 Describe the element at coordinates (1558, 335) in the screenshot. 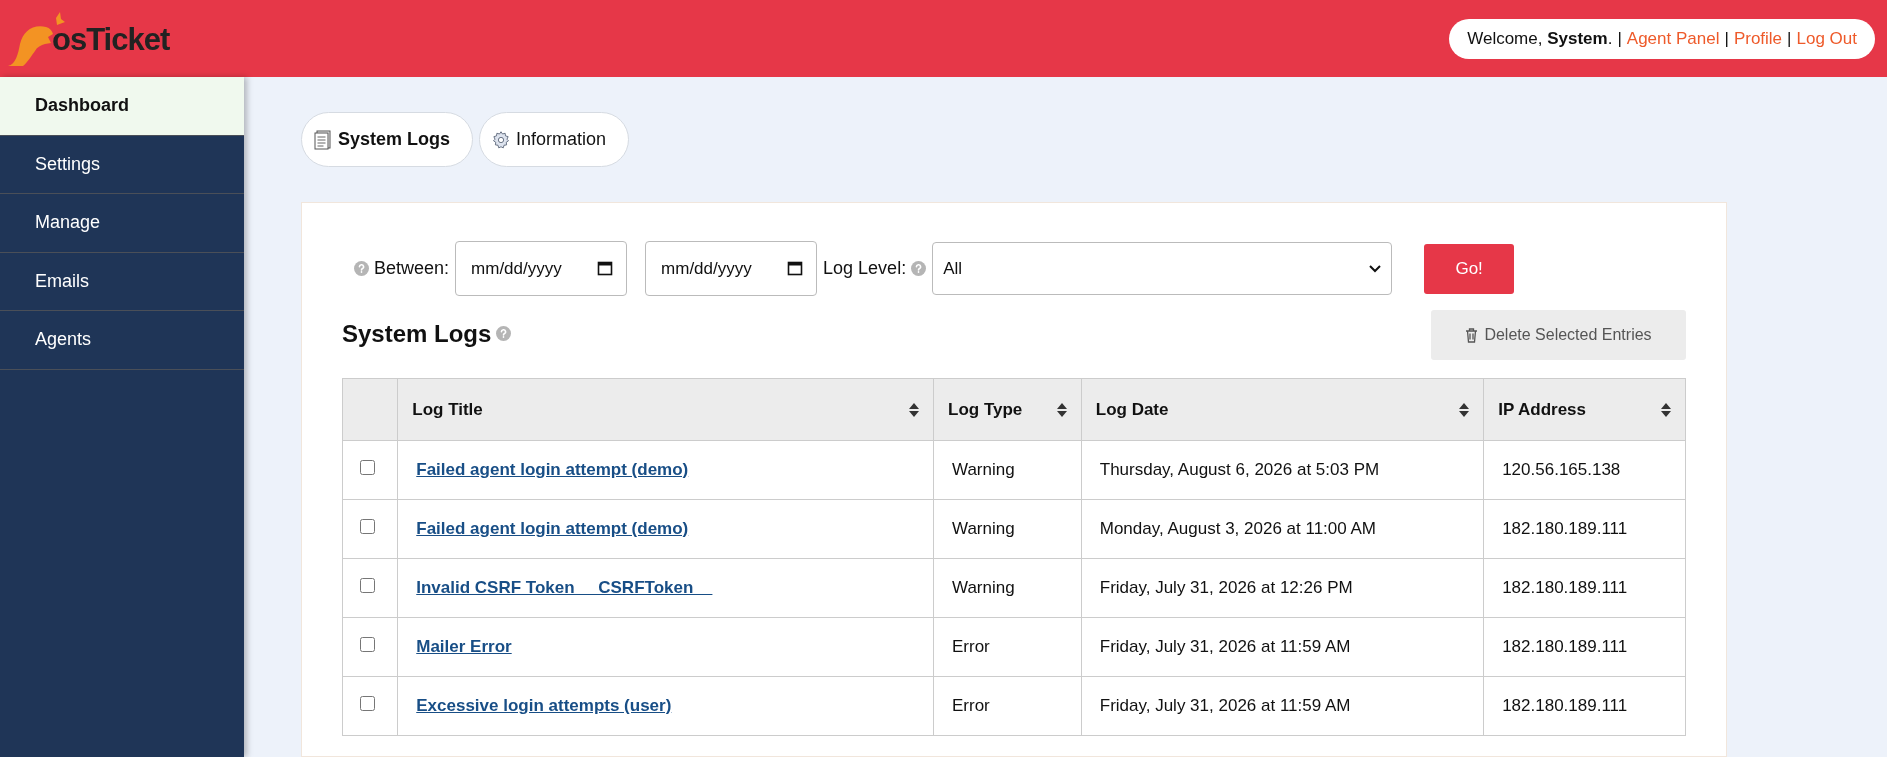

I see `delete-button: Delete Selected Entries` at that location.